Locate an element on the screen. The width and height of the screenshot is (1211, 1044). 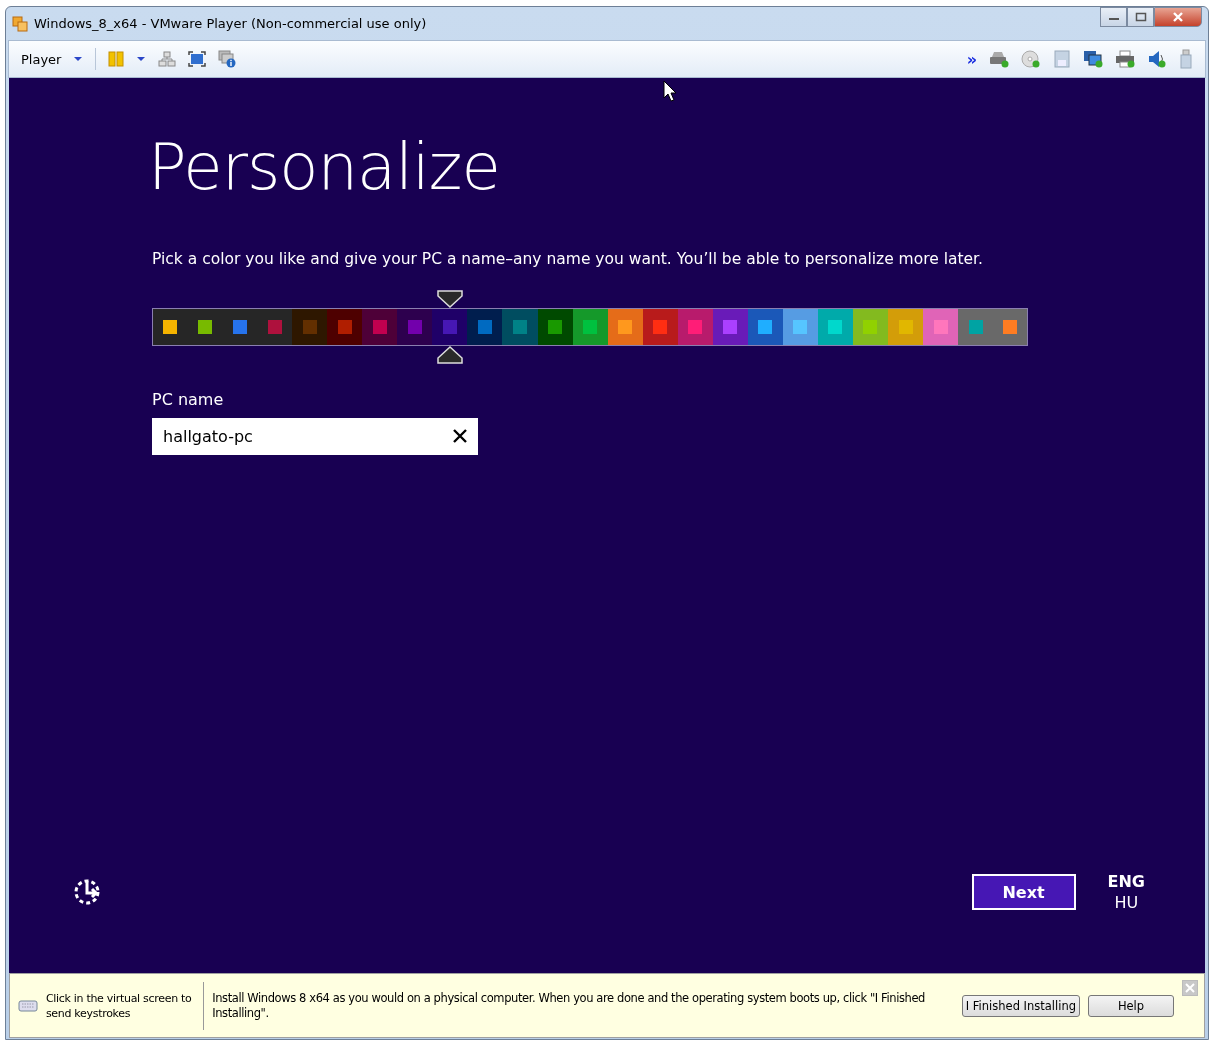
close-button is located at coordinates (1178, 17).